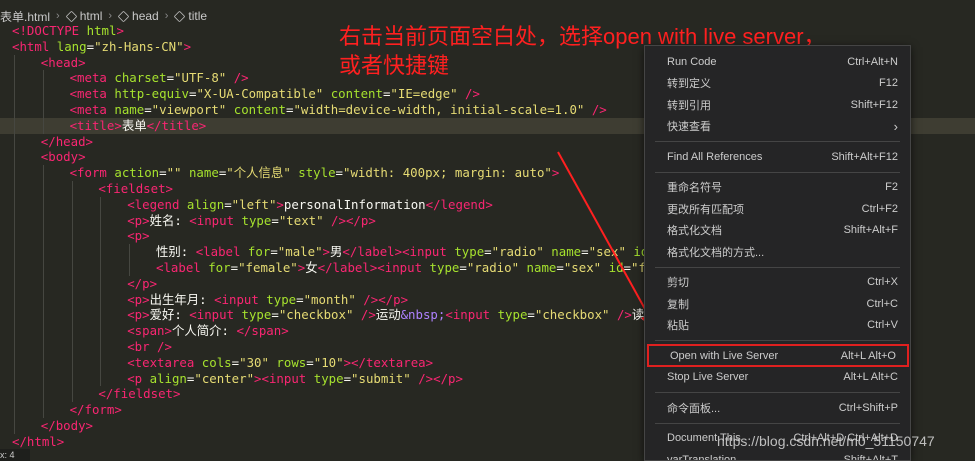 This screenshot has height=461, width=975. I want to click on breadcrumb-item-title: title, so click(197, 16).